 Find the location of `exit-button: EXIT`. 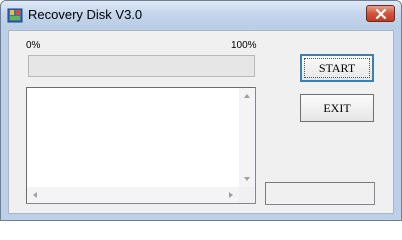

exit-button: EXIT is located at coordinates (337, 108).